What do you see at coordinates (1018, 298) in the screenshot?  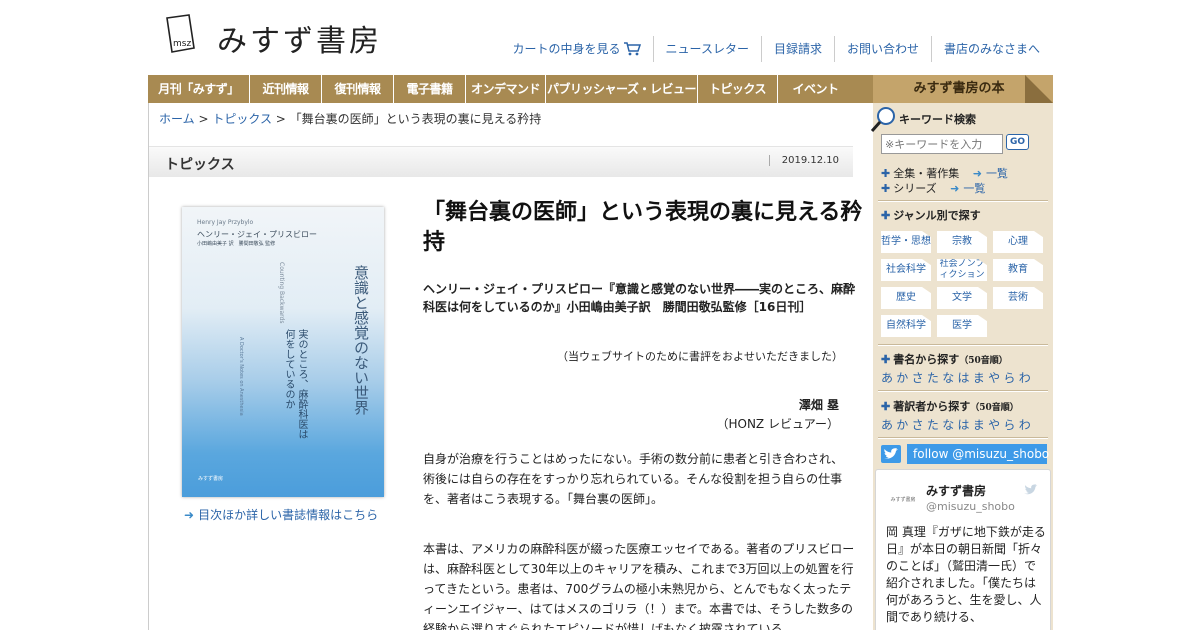 I see `genre-art: 芸術` at bounding box center [1018, 298].